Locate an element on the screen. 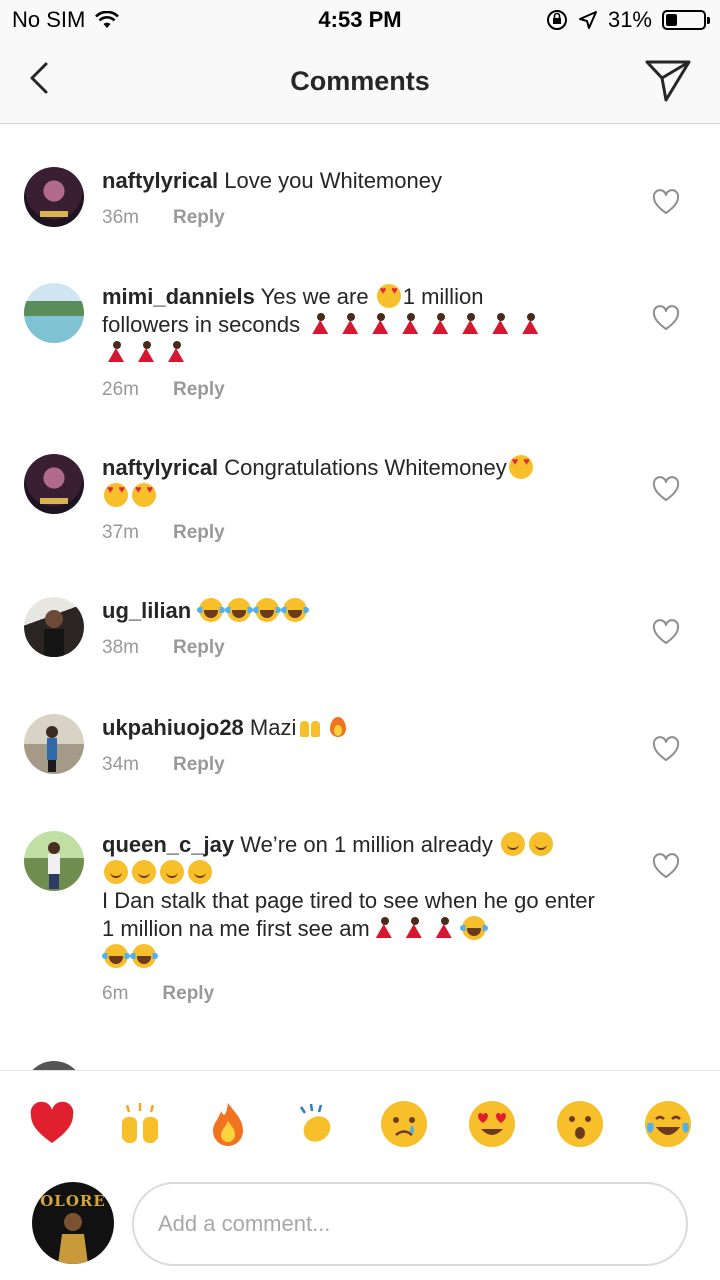 The width and height of the screenshot is (720, 1280). comment-username: mimi_danniels is located at coordinates (178, 296).